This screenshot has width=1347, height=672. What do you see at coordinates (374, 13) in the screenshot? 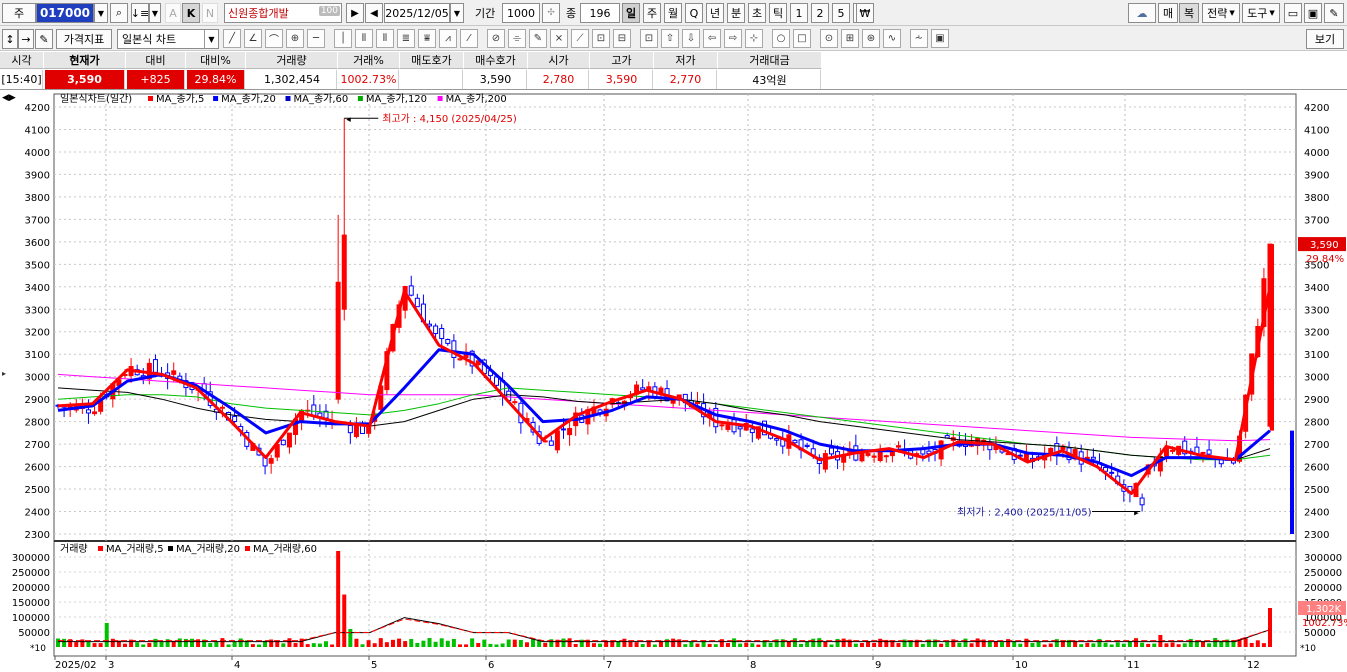
I see `play-prev-icon: ◀` at bounding box center [374, 13].